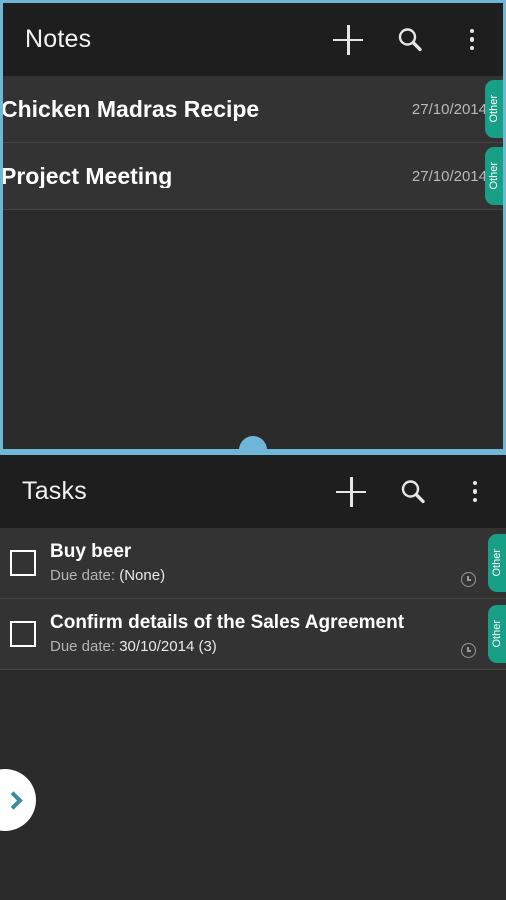 The height and width of the screenshot is (900, 506). I want to click on task-due-value: (None), so click(142, 575).